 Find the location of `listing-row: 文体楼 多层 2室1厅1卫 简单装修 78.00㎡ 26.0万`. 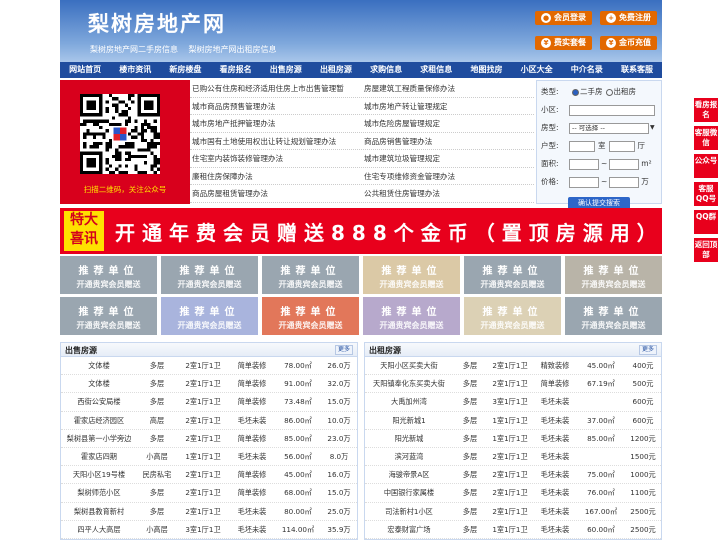

listing-row: 文体楼 多层 2室1厅1卫 简单装修 78.00㎡ 26.0万 is located at coordinates (209, 366).